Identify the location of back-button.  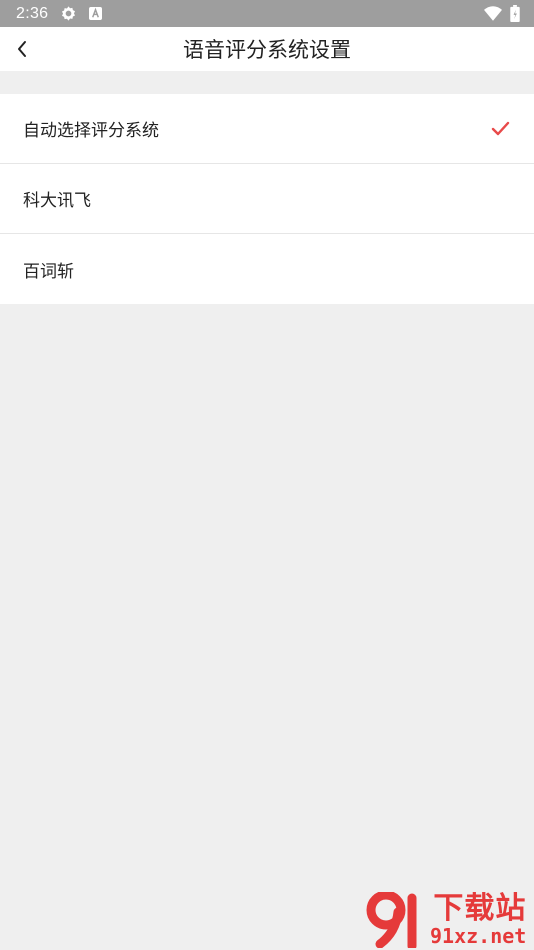
(22, 49).